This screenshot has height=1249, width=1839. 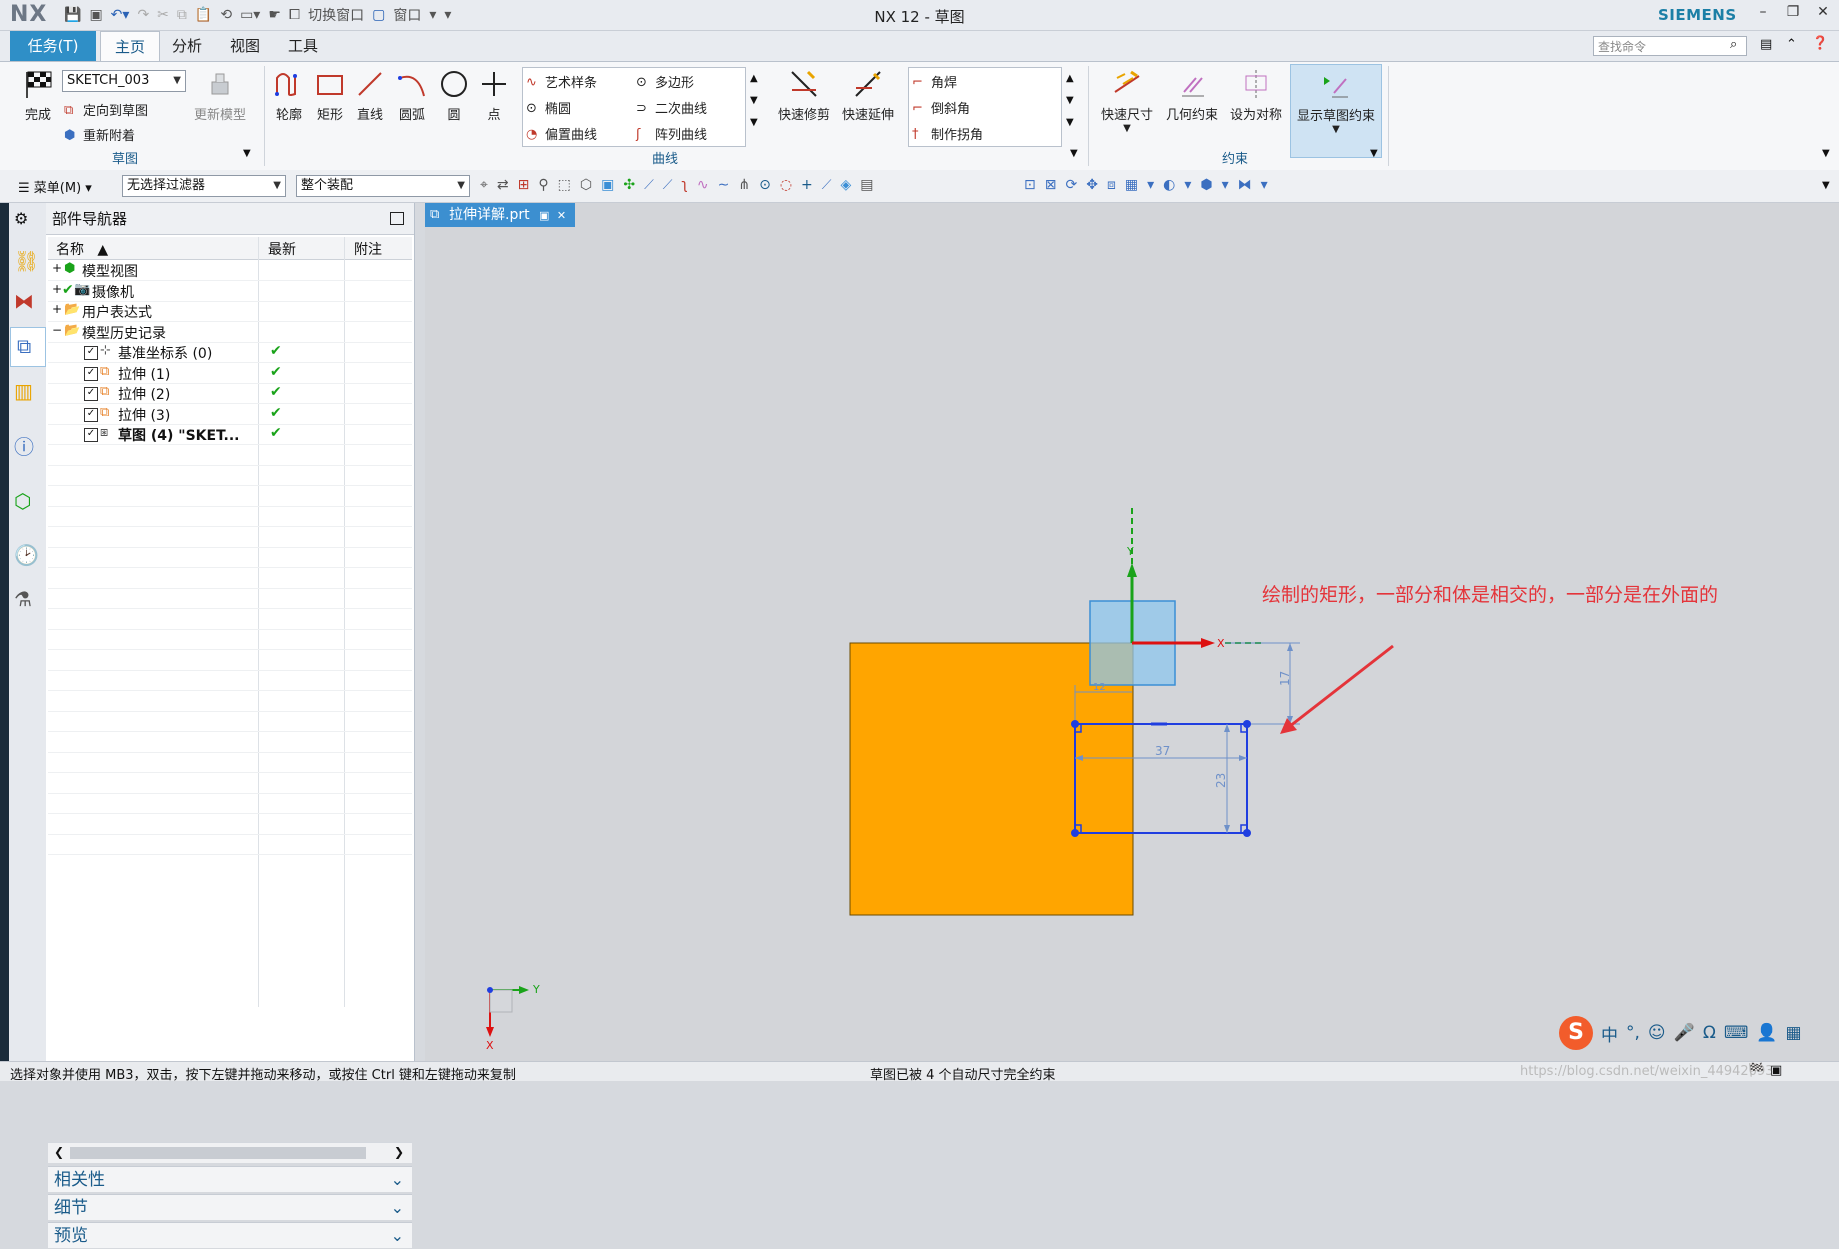 I want to click on view-toolbar: ⊡⊠⟳✥⧈▦▾◐▾⬢▾⧓▾, so click(x=1150, y=185).